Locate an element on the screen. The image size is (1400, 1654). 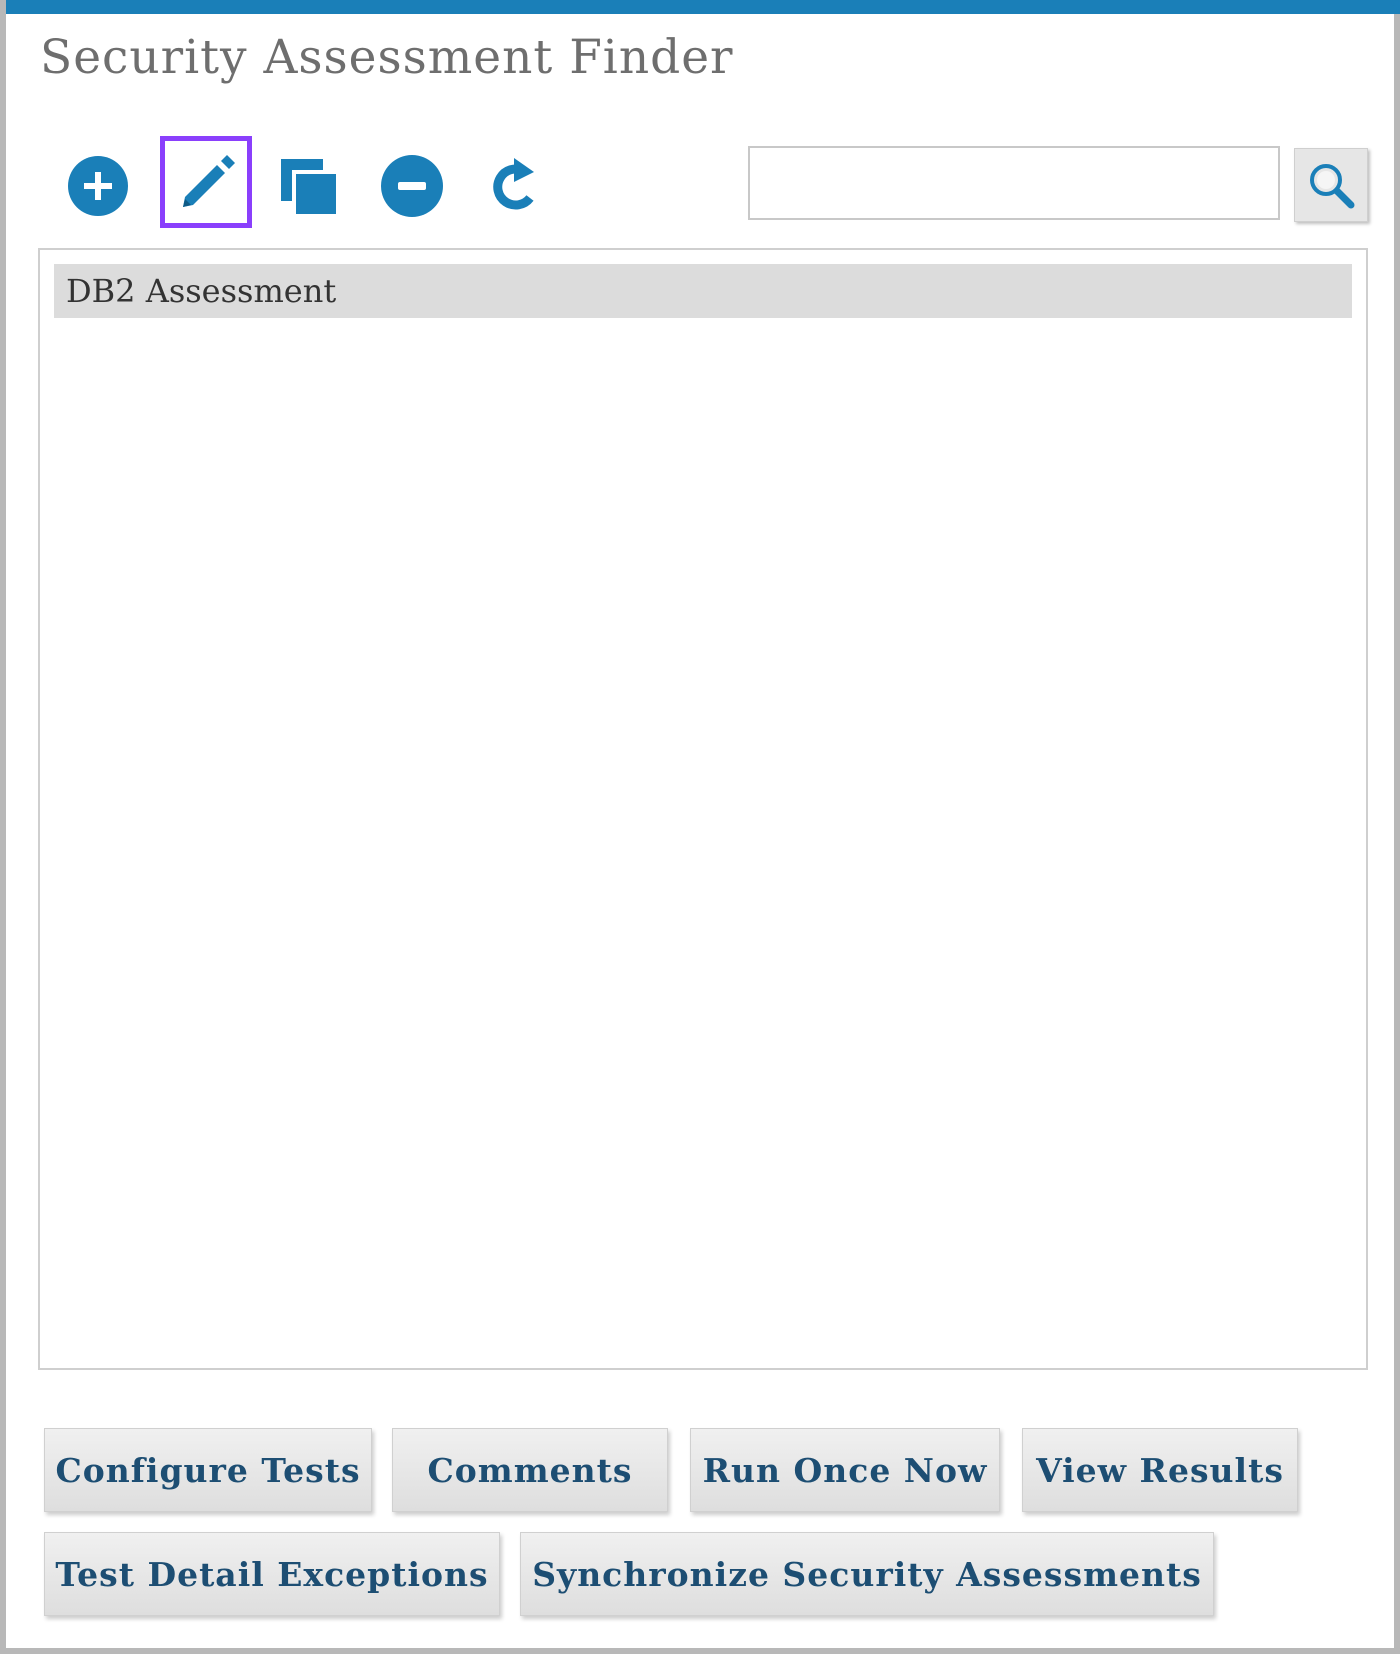
add-button is located at coordinates (98, 186).